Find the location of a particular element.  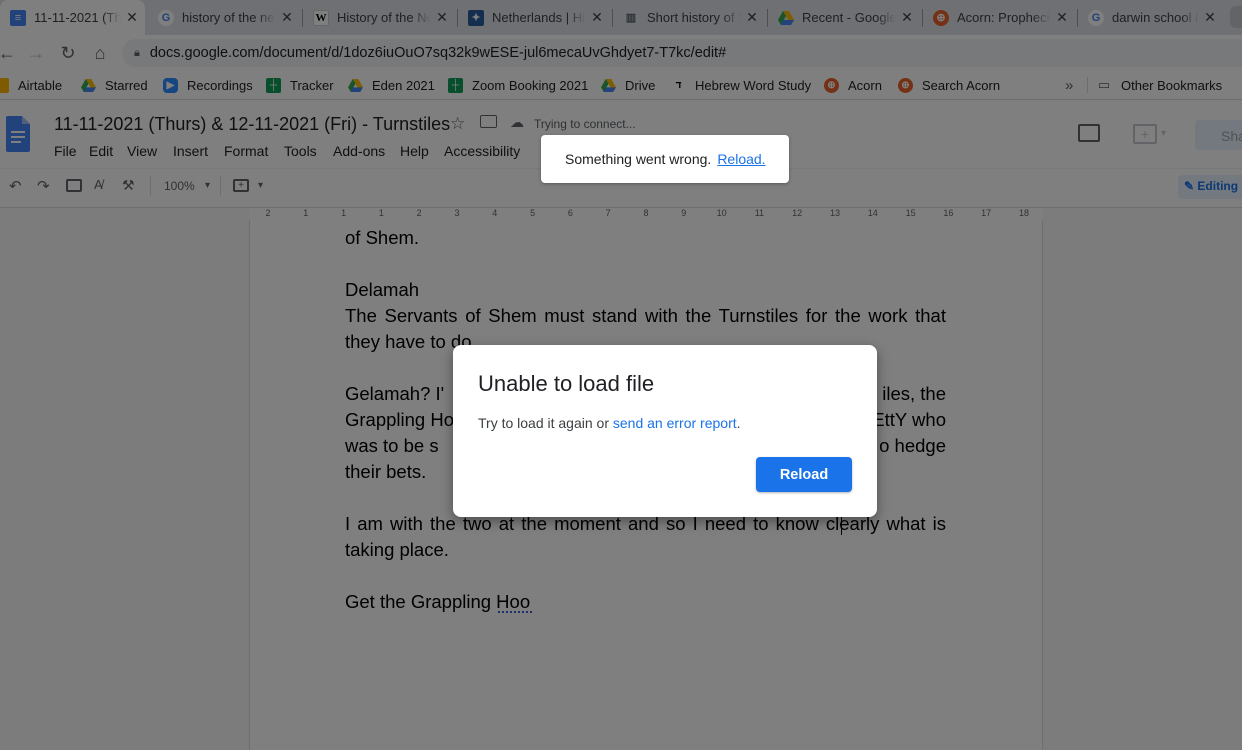

snackbar-message: Something went wrong. is located at coordinates (638, 159).